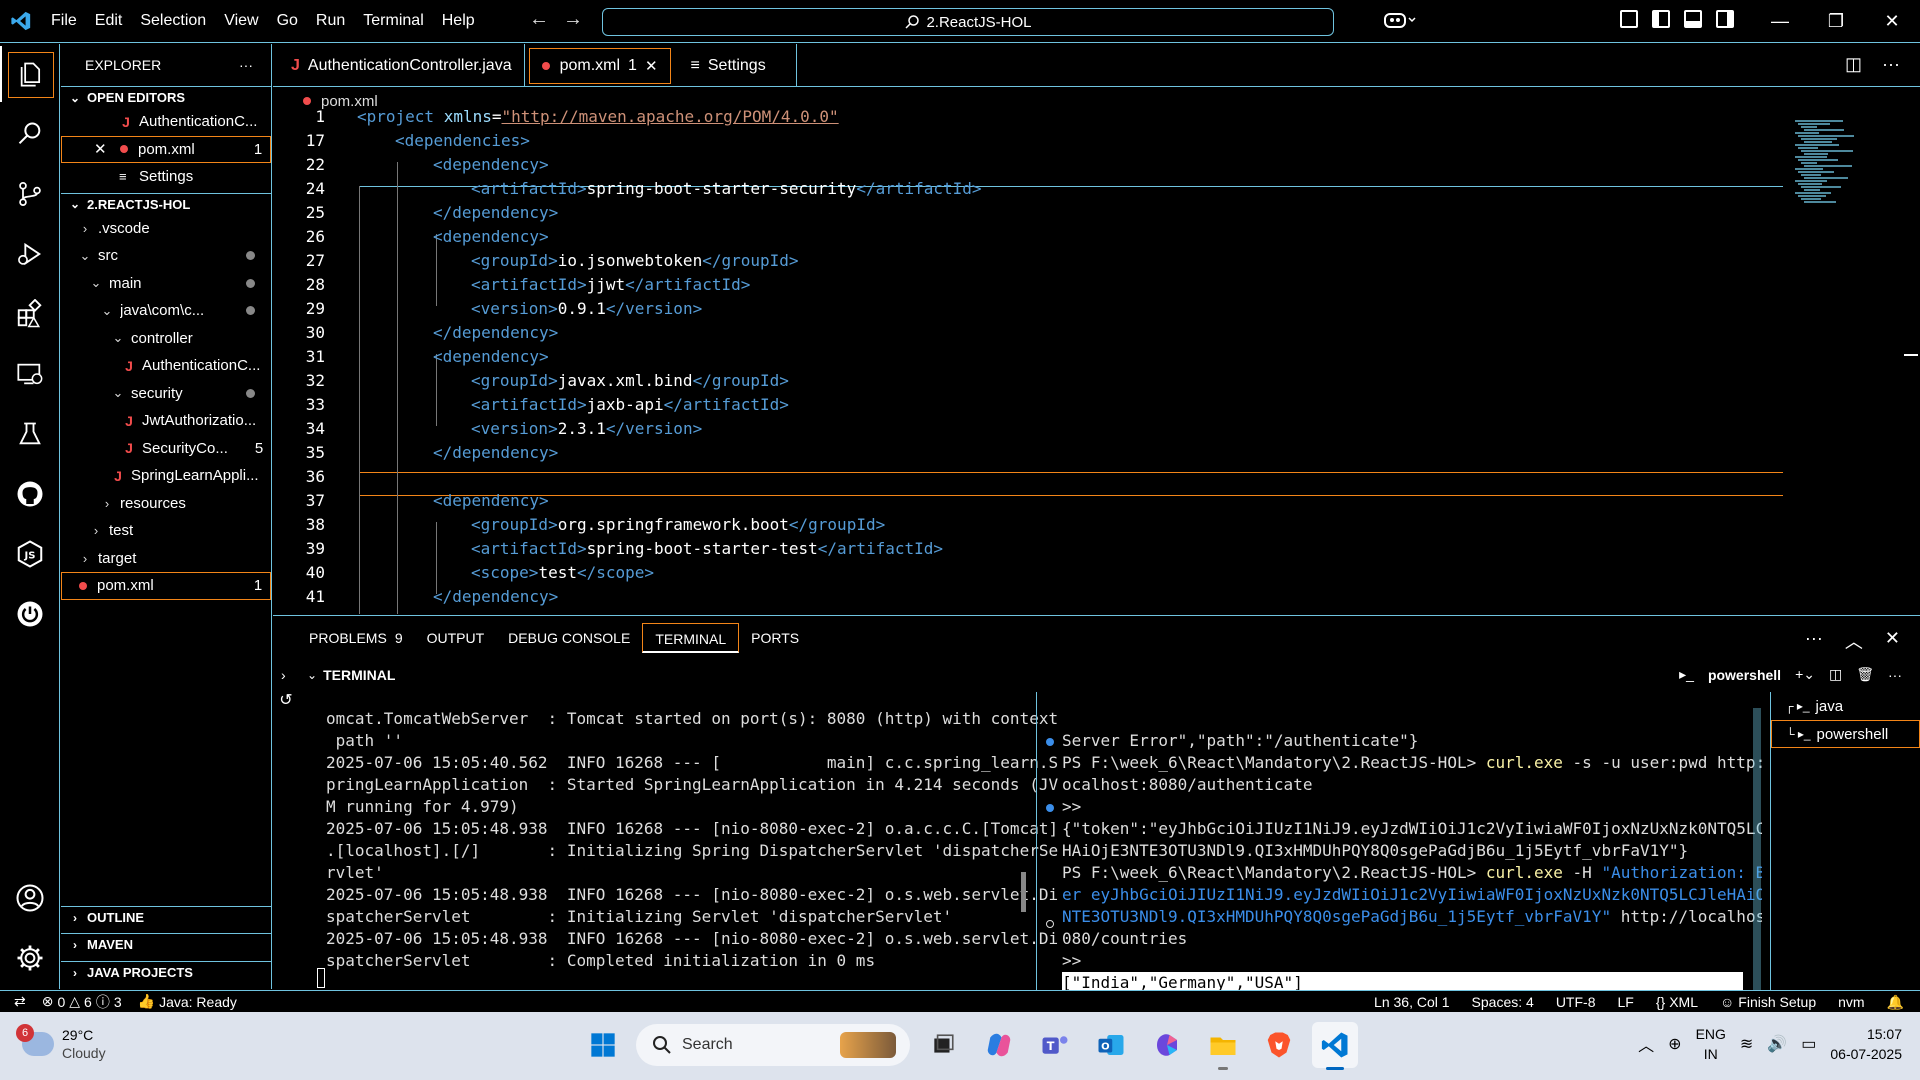 The height and width of the screenshot is (1080, 1920). Describe the element at coordinates (773, 1045) in the screenshot. I see `taskbar-search: Search` at that location.